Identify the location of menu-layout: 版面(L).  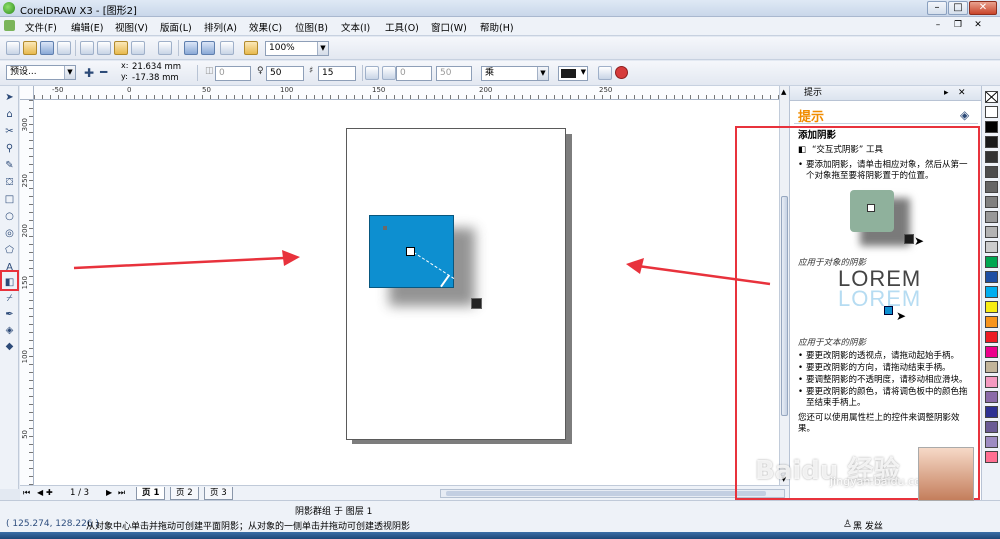
(176, 27).